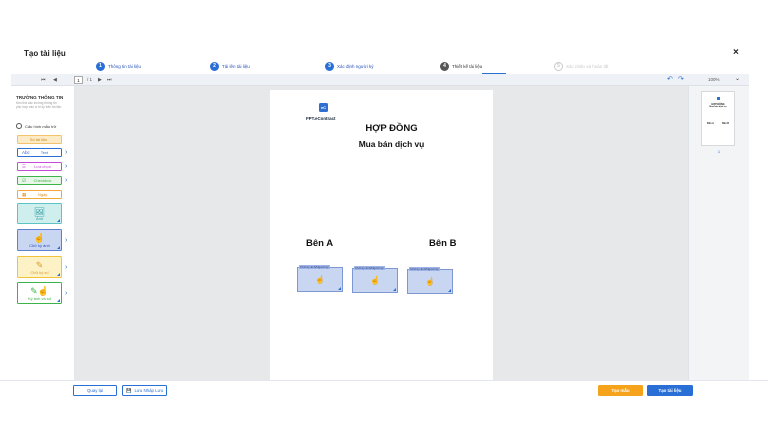 The height and width of the screenshot is (432, 768). What do you see at coordinates (725, 123) in the screenshot?
I see `thumbnail-party-b: Bên B` at bounding box center [725, 123].